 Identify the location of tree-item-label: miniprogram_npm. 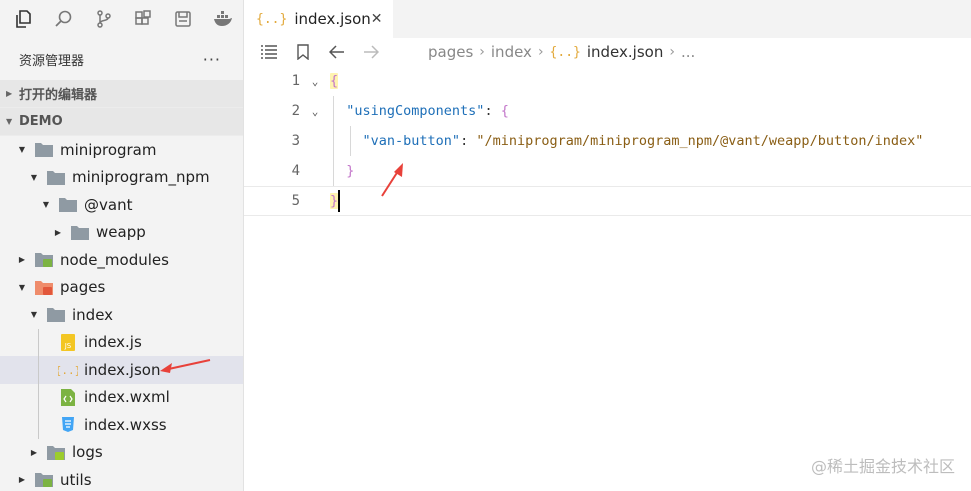
(141, 177).